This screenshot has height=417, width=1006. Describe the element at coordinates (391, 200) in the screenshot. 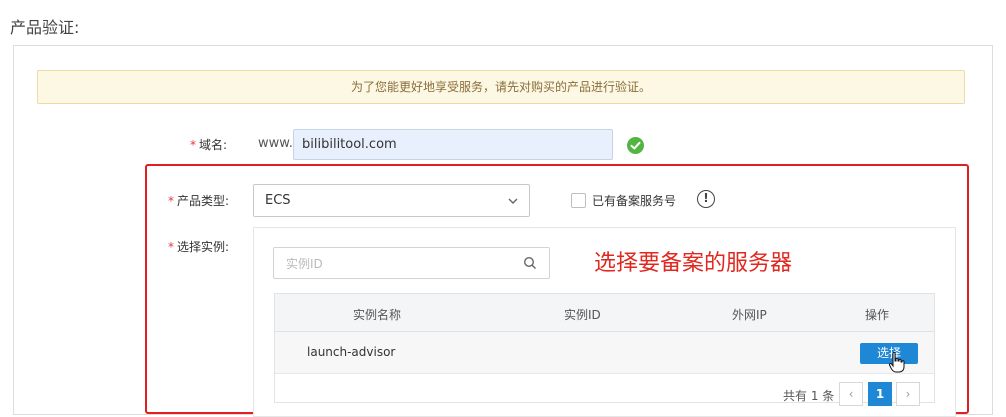

I see `product-type-select: ECS` at that location.